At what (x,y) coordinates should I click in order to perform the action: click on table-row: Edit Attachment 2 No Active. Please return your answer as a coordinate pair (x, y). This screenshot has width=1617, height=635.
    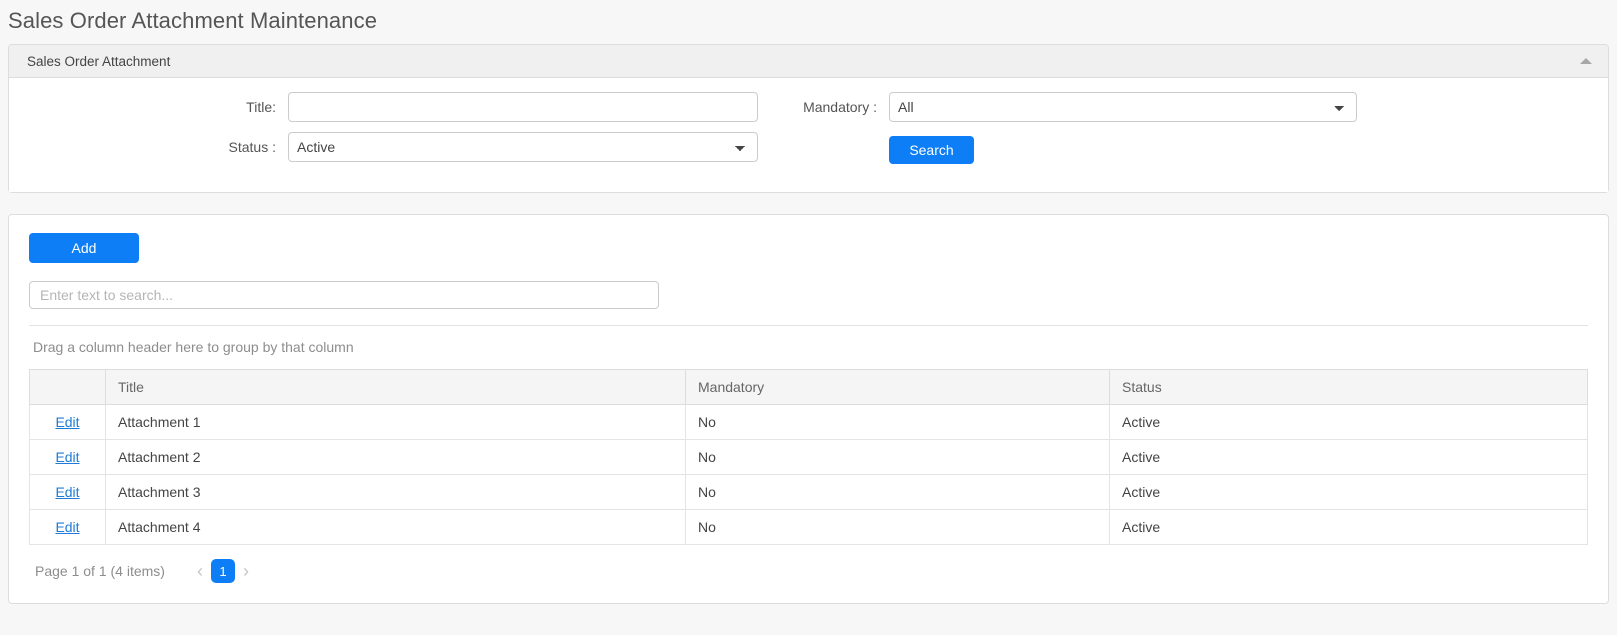
    Looking at the image, I should click on (808, 457).